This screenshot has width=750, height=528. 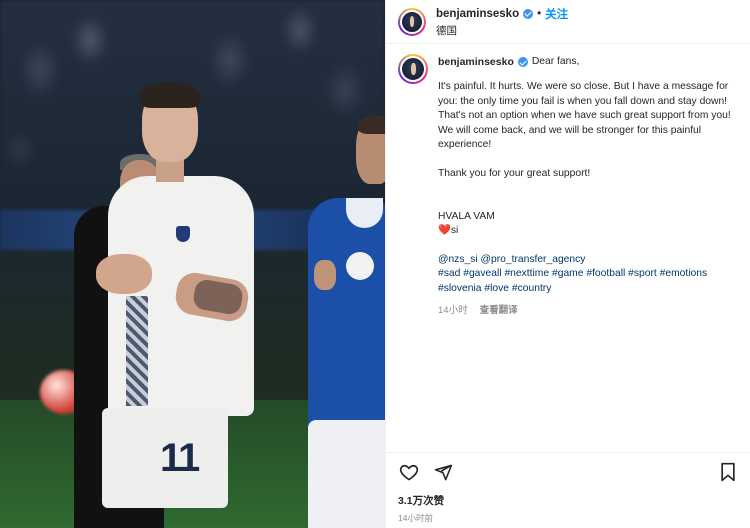 I want to click on caption-first-line: Dear fans,, so click(x=555, y=61).